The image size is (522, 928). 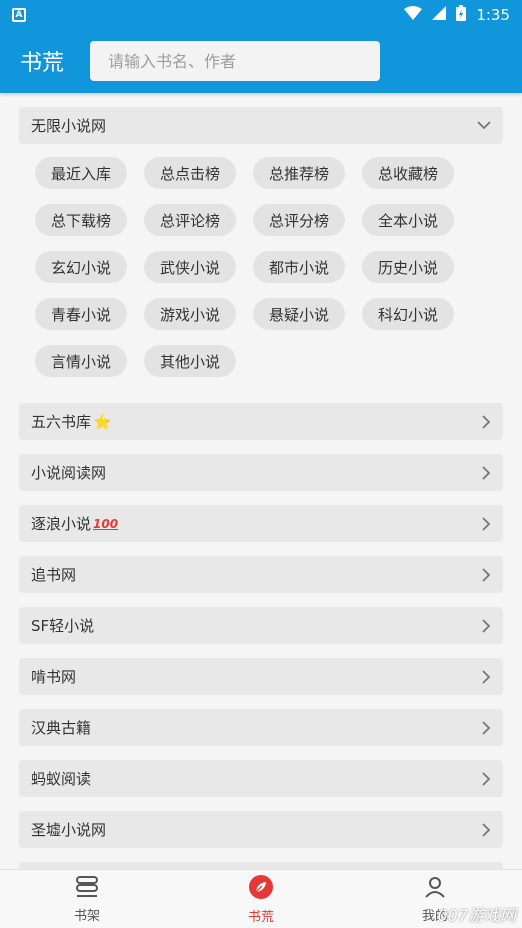 What do you see at coordinates (63, 626) in the screenshot?
I see `source-name: SF轻小说` at bounding box center [63, 626].